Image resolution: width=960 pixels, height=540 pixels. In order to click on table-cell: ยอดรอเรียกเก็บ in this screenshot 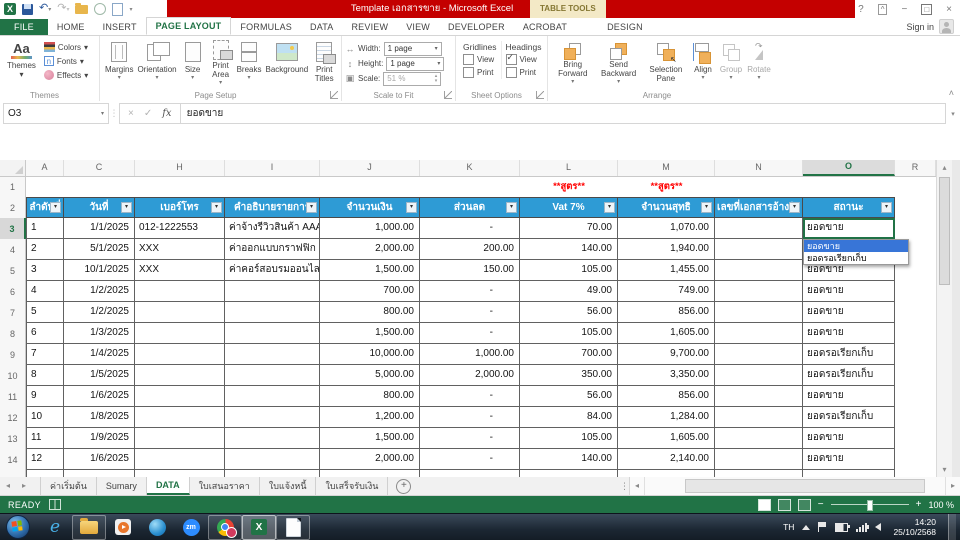, I will do `click(849, 417)`.